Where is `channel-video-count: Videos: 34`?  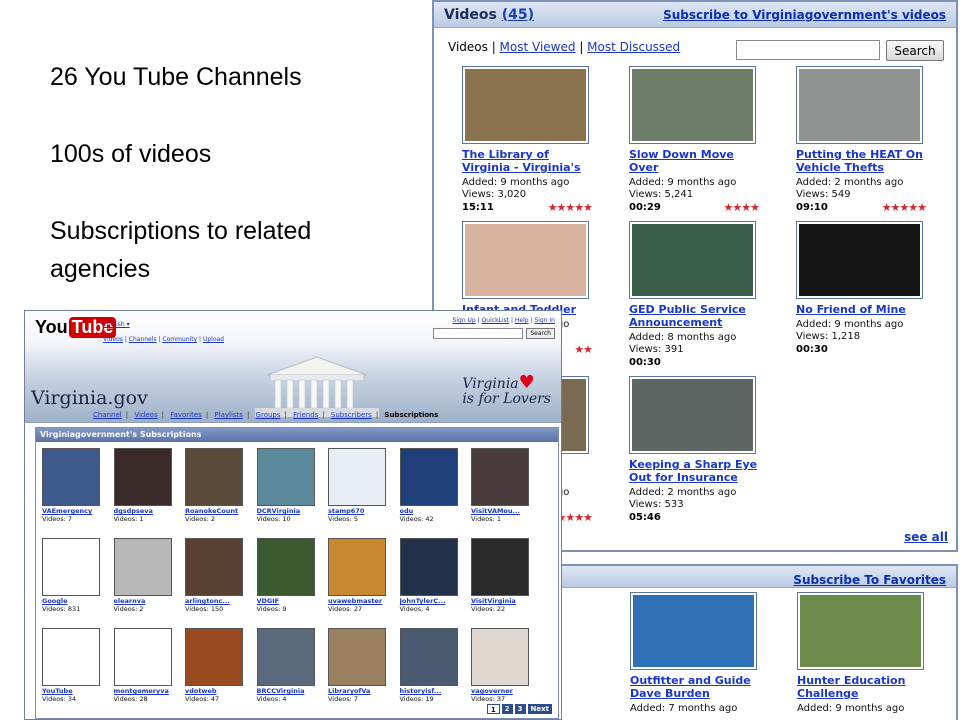
channel-video-count: Videos: 34 is located at coordinates (59, 699).